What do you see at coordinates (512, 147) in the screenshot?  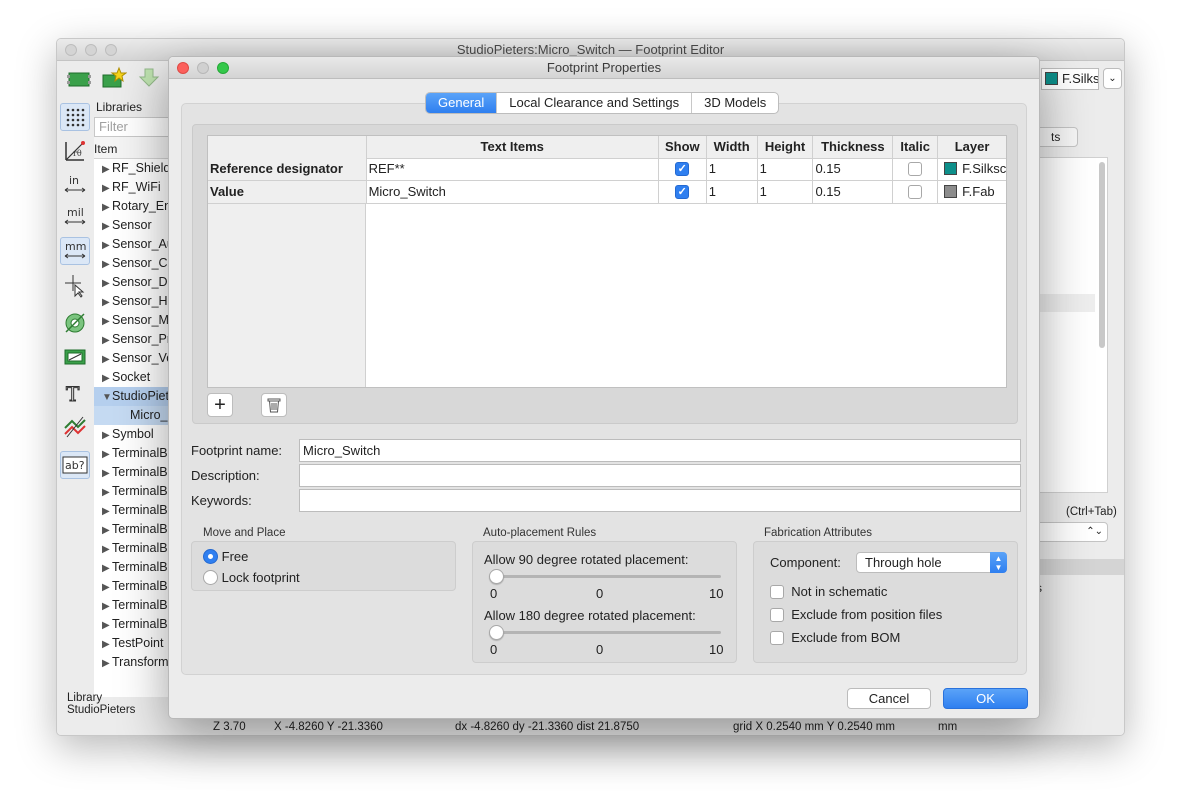 I see `col-header-text-items: Text Items` at bounding box center [512, 147].